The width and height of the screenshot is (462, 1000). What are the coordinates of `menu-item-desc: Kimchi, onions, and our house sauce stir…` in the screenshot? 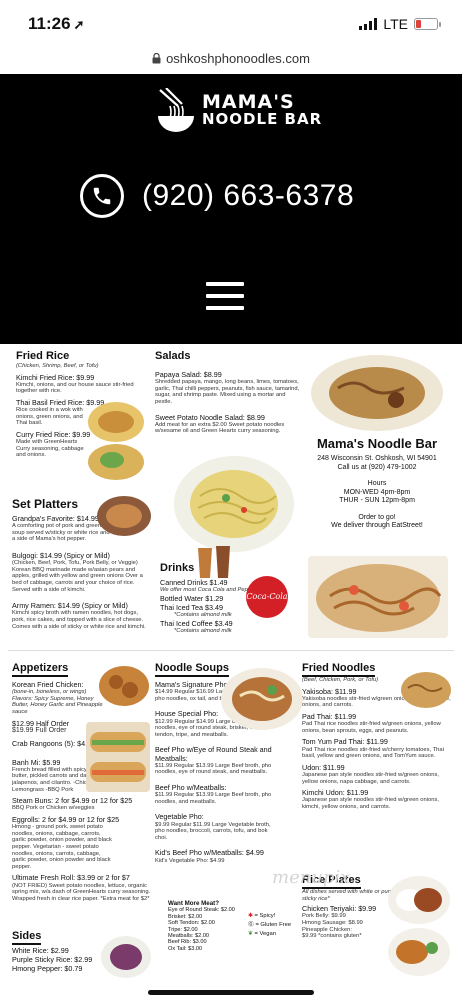 It's located at (75, 388).